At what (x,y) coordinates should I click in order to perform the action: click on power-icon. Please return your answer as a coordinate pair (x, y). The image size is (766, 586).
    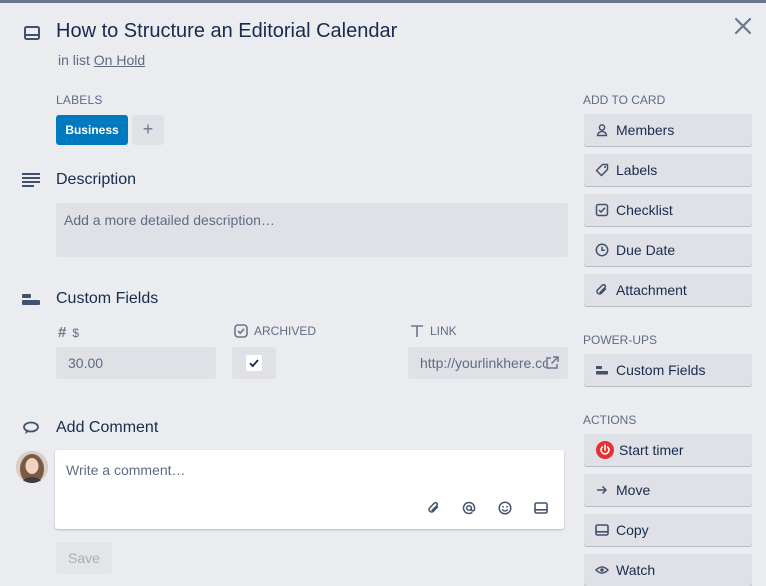
    Looking at the image, I should click on (605, 450).